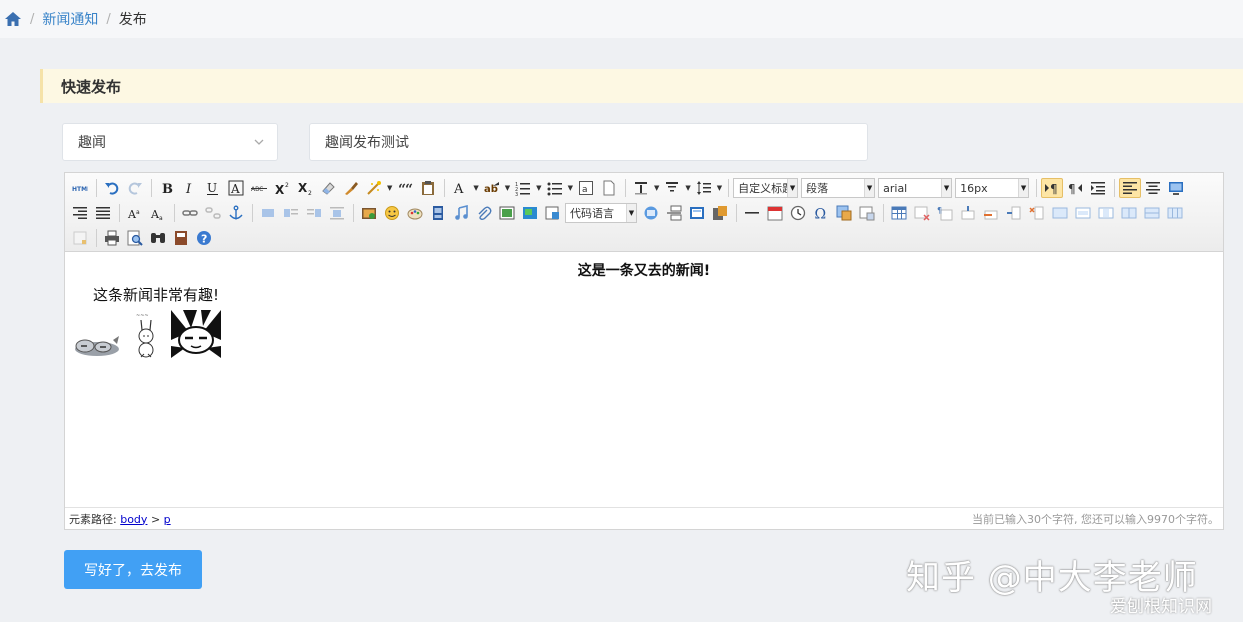 This screenshot has height=622, width=1243. Describe the element at coordinates (1014, 213) in the screenshot. I see `insert-col-icon` at that location.